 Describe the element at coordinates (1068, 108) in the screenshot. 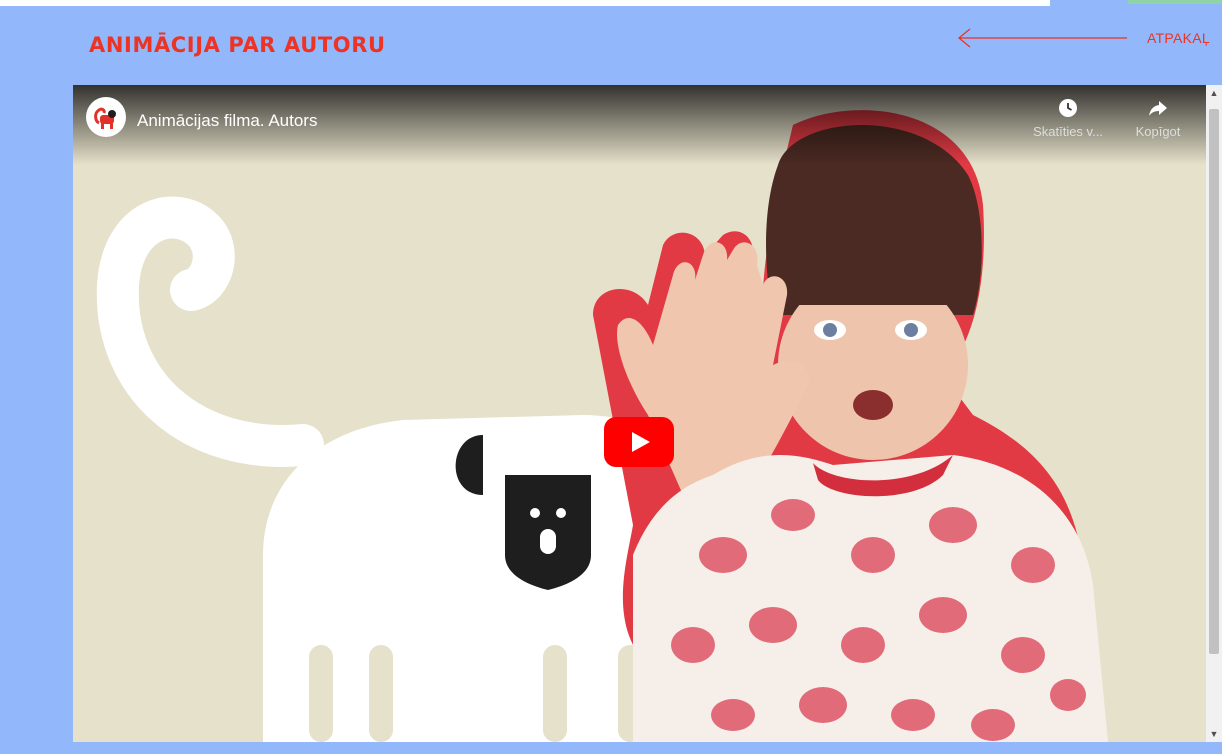

I see `clock-icon` at that location.